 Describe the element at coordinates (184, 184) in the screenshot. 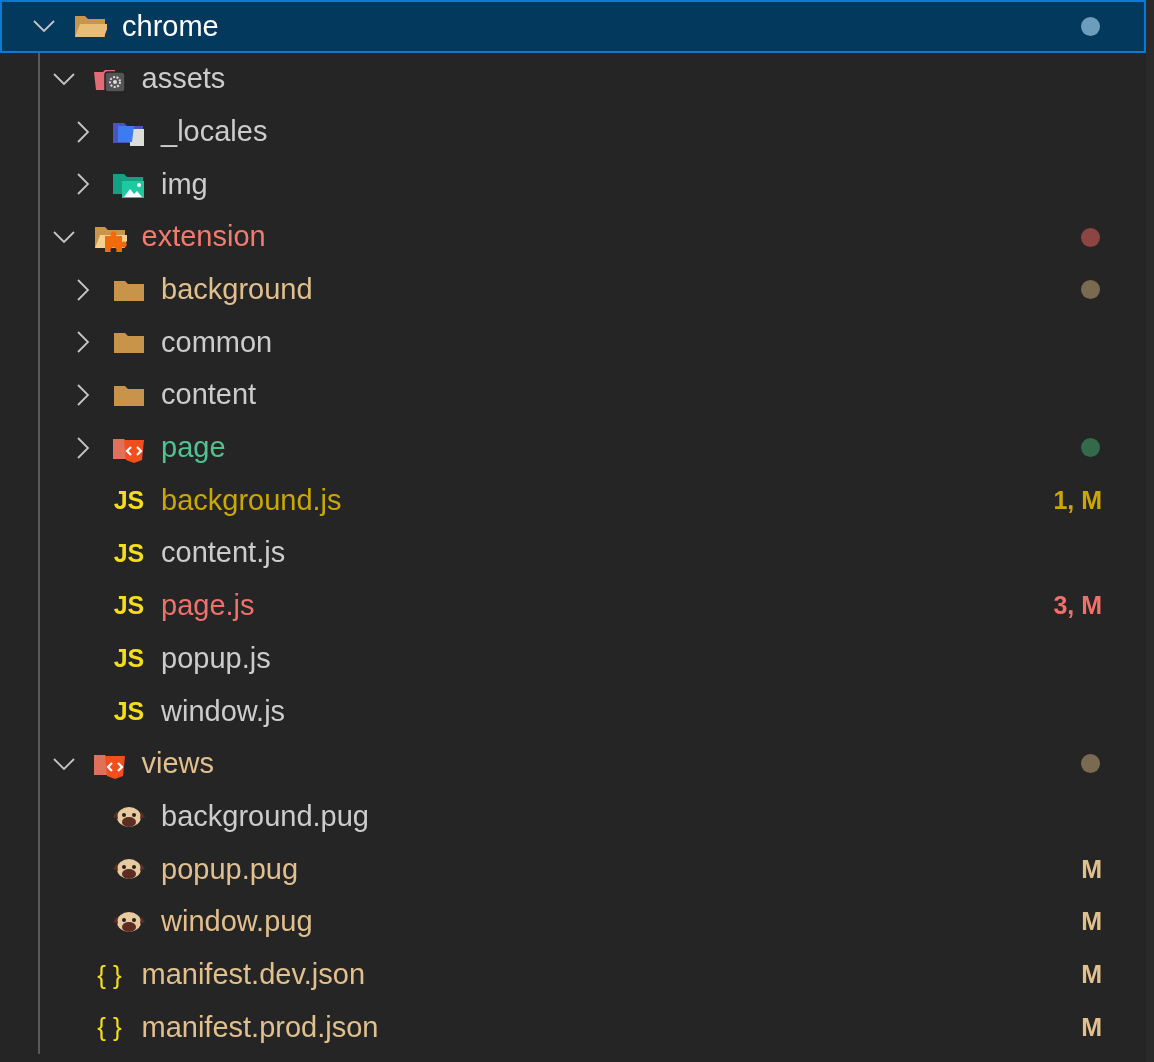

I see `item-label: img` at that location.